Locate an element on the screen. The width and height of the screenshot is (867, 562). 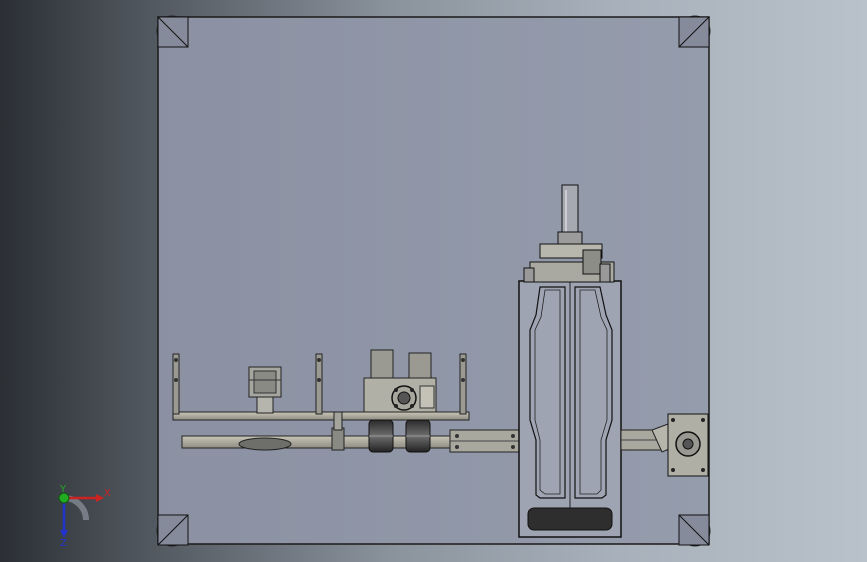
x-axis-arrowhead is located at coordinates (100, 498).